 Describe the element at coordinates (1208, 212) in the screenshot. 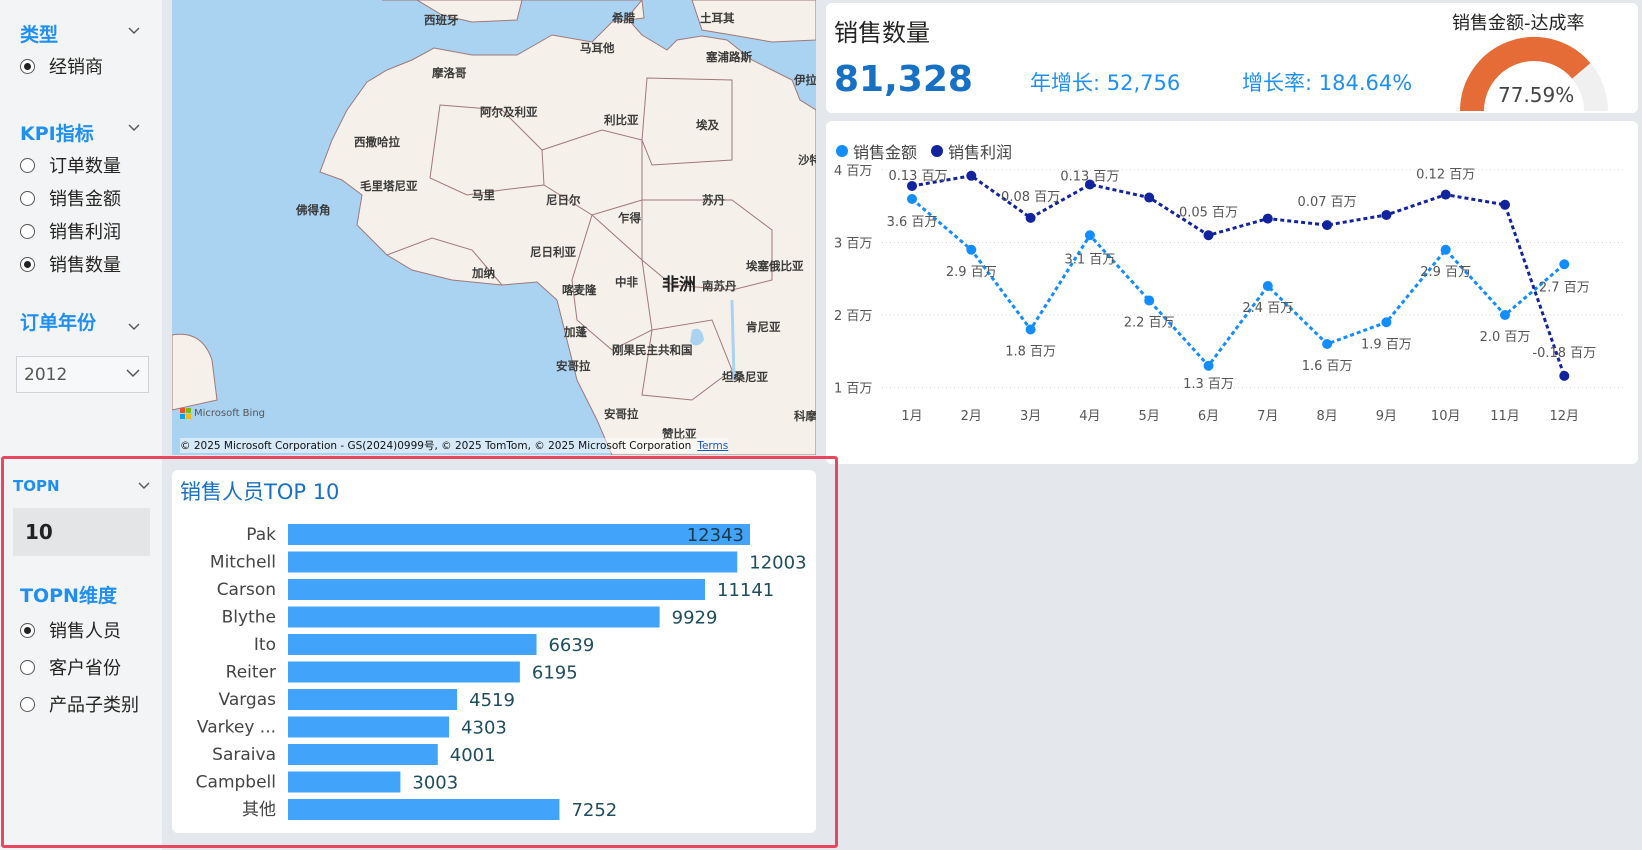

I see `data-label: 0.05 百万` at that location.